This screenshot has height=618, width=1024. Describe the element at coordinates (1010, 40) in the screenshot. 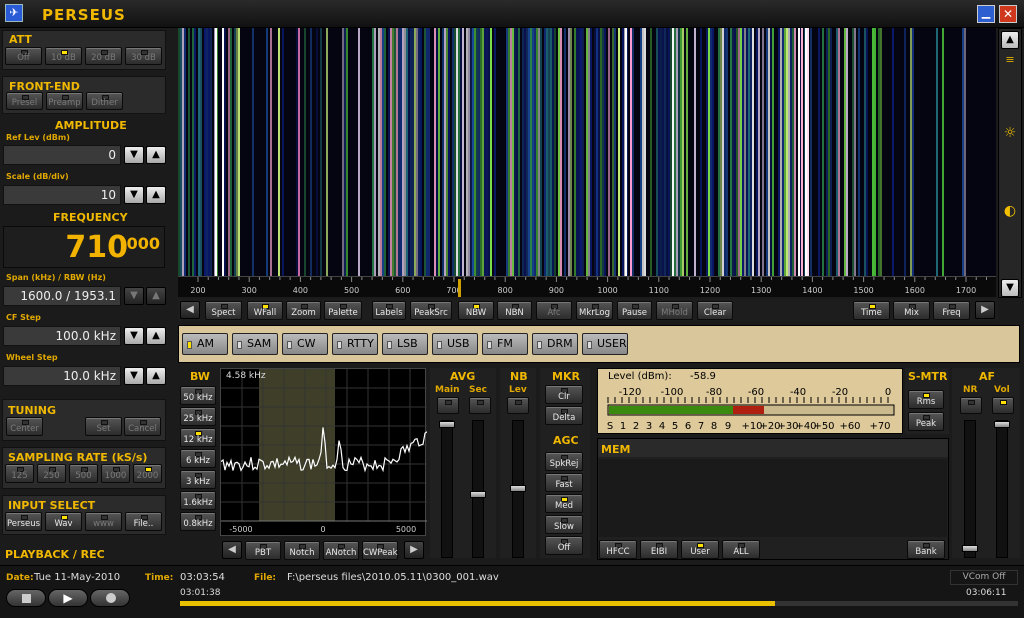

I see `scroll-up-button: ▲` at that location.